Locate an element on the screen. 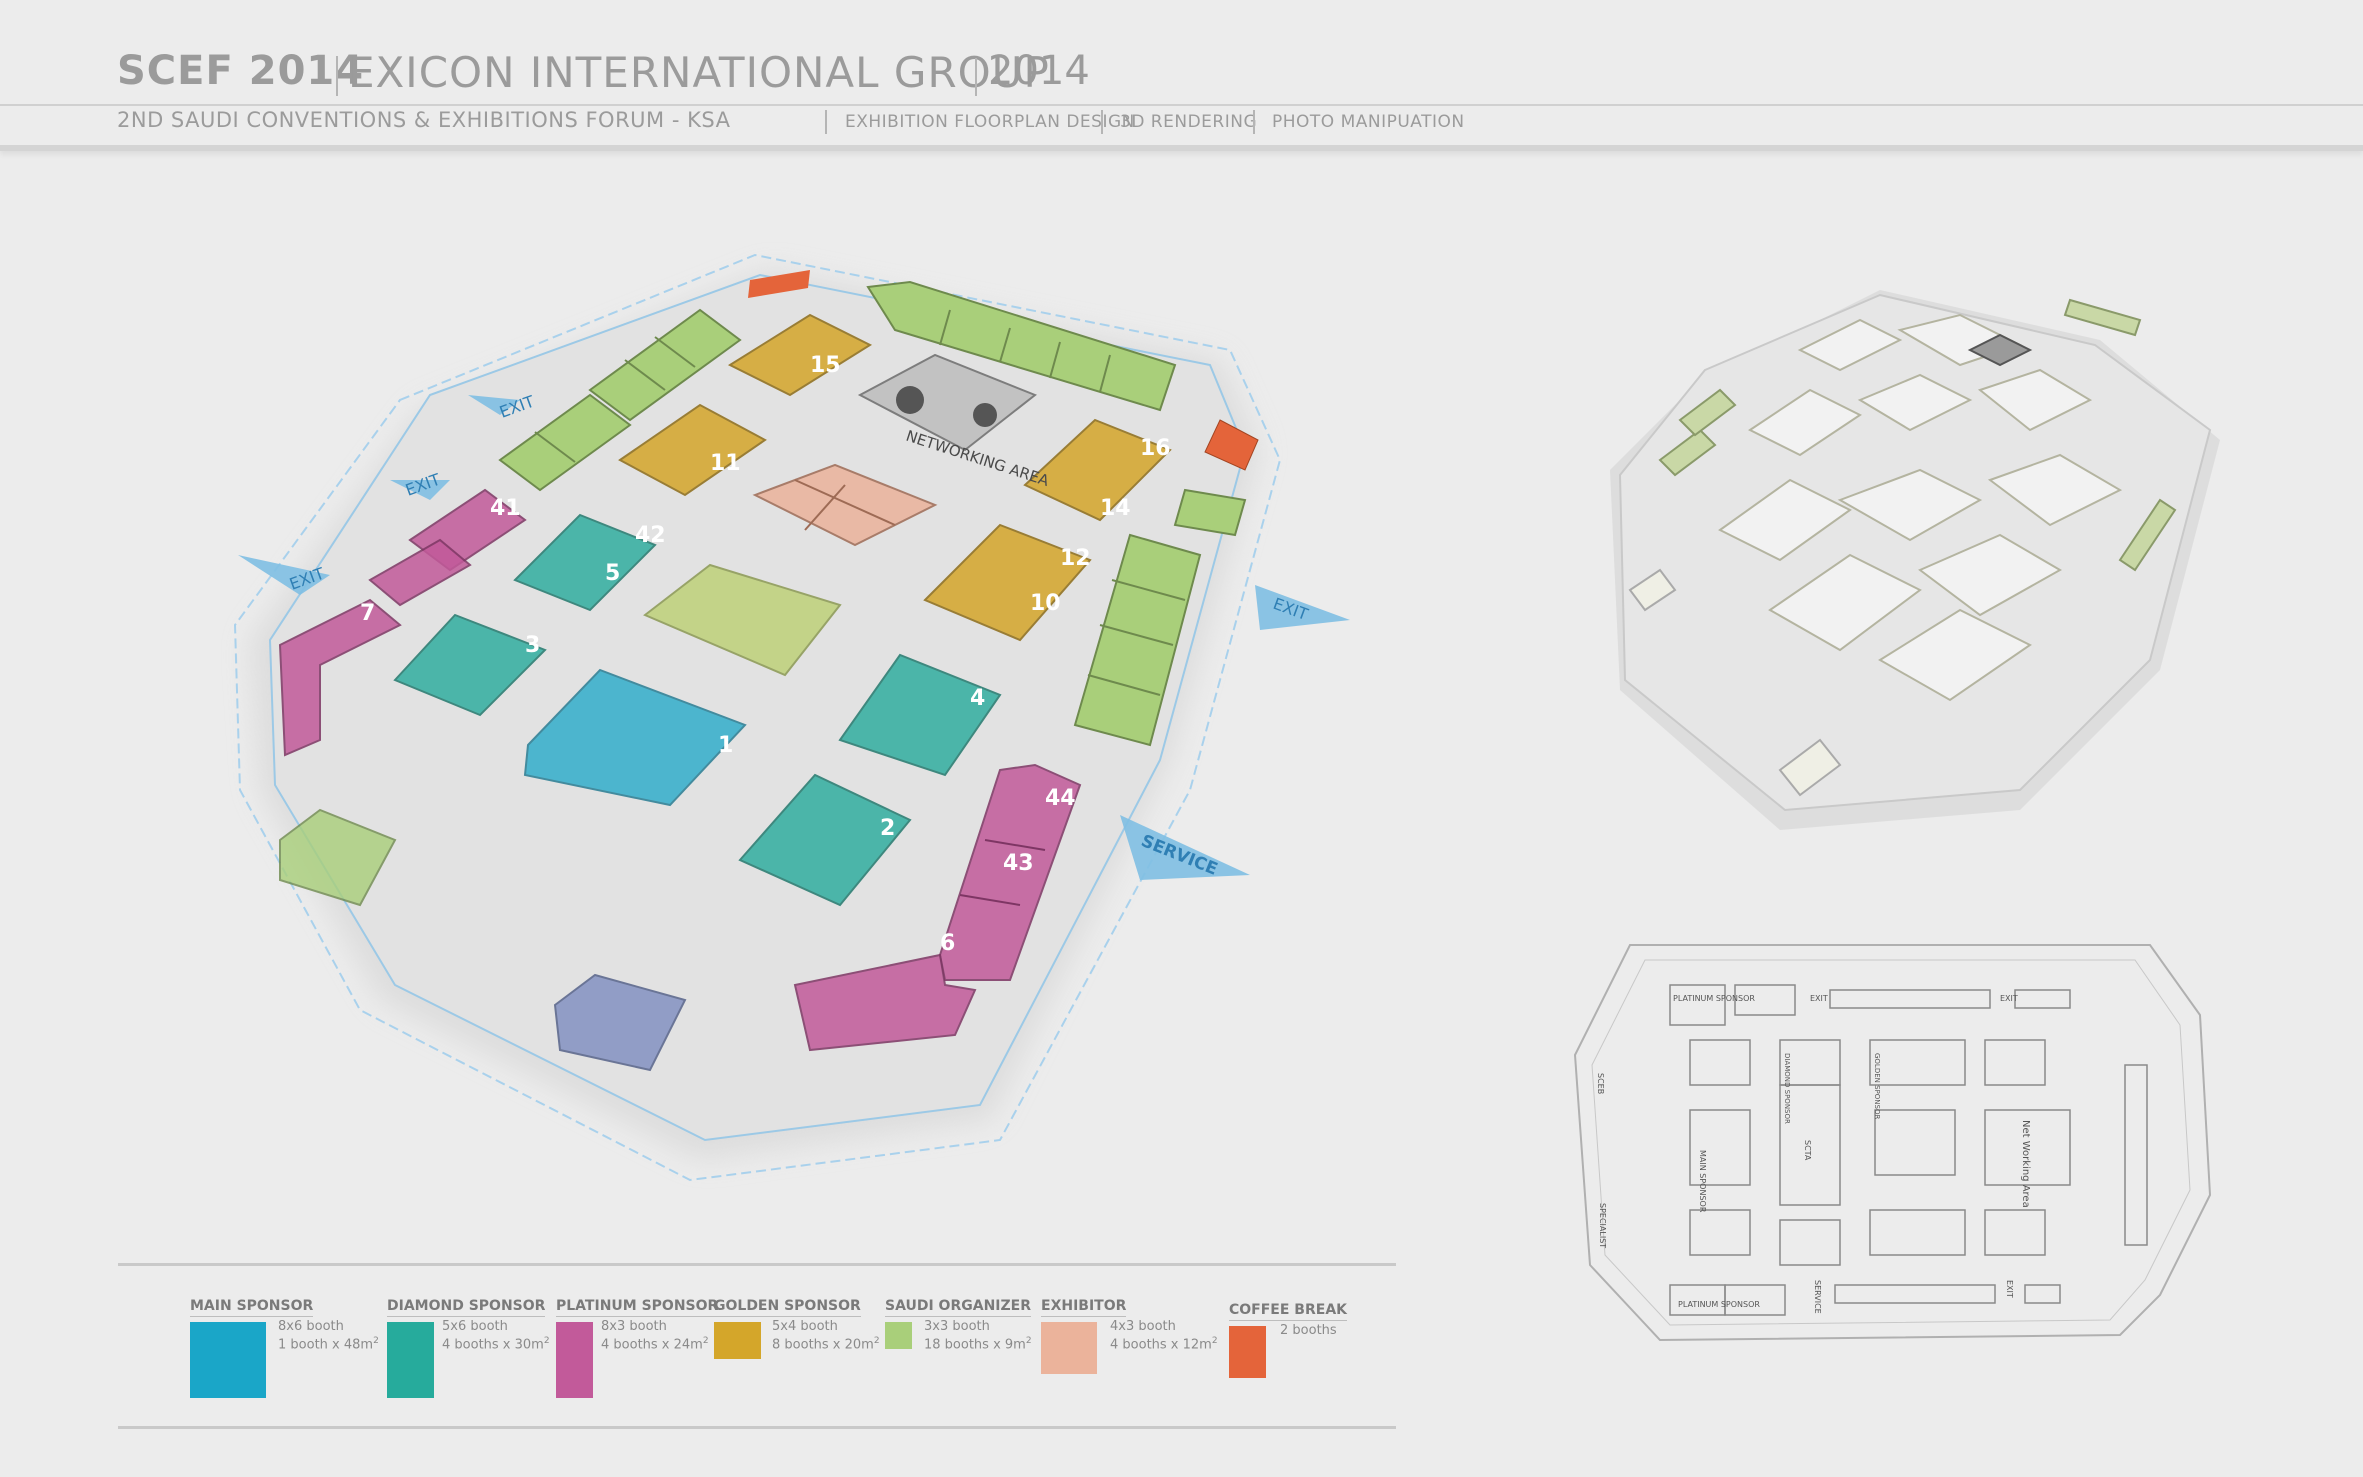  booth-number: 14 is located at coordinates (1115, 508).